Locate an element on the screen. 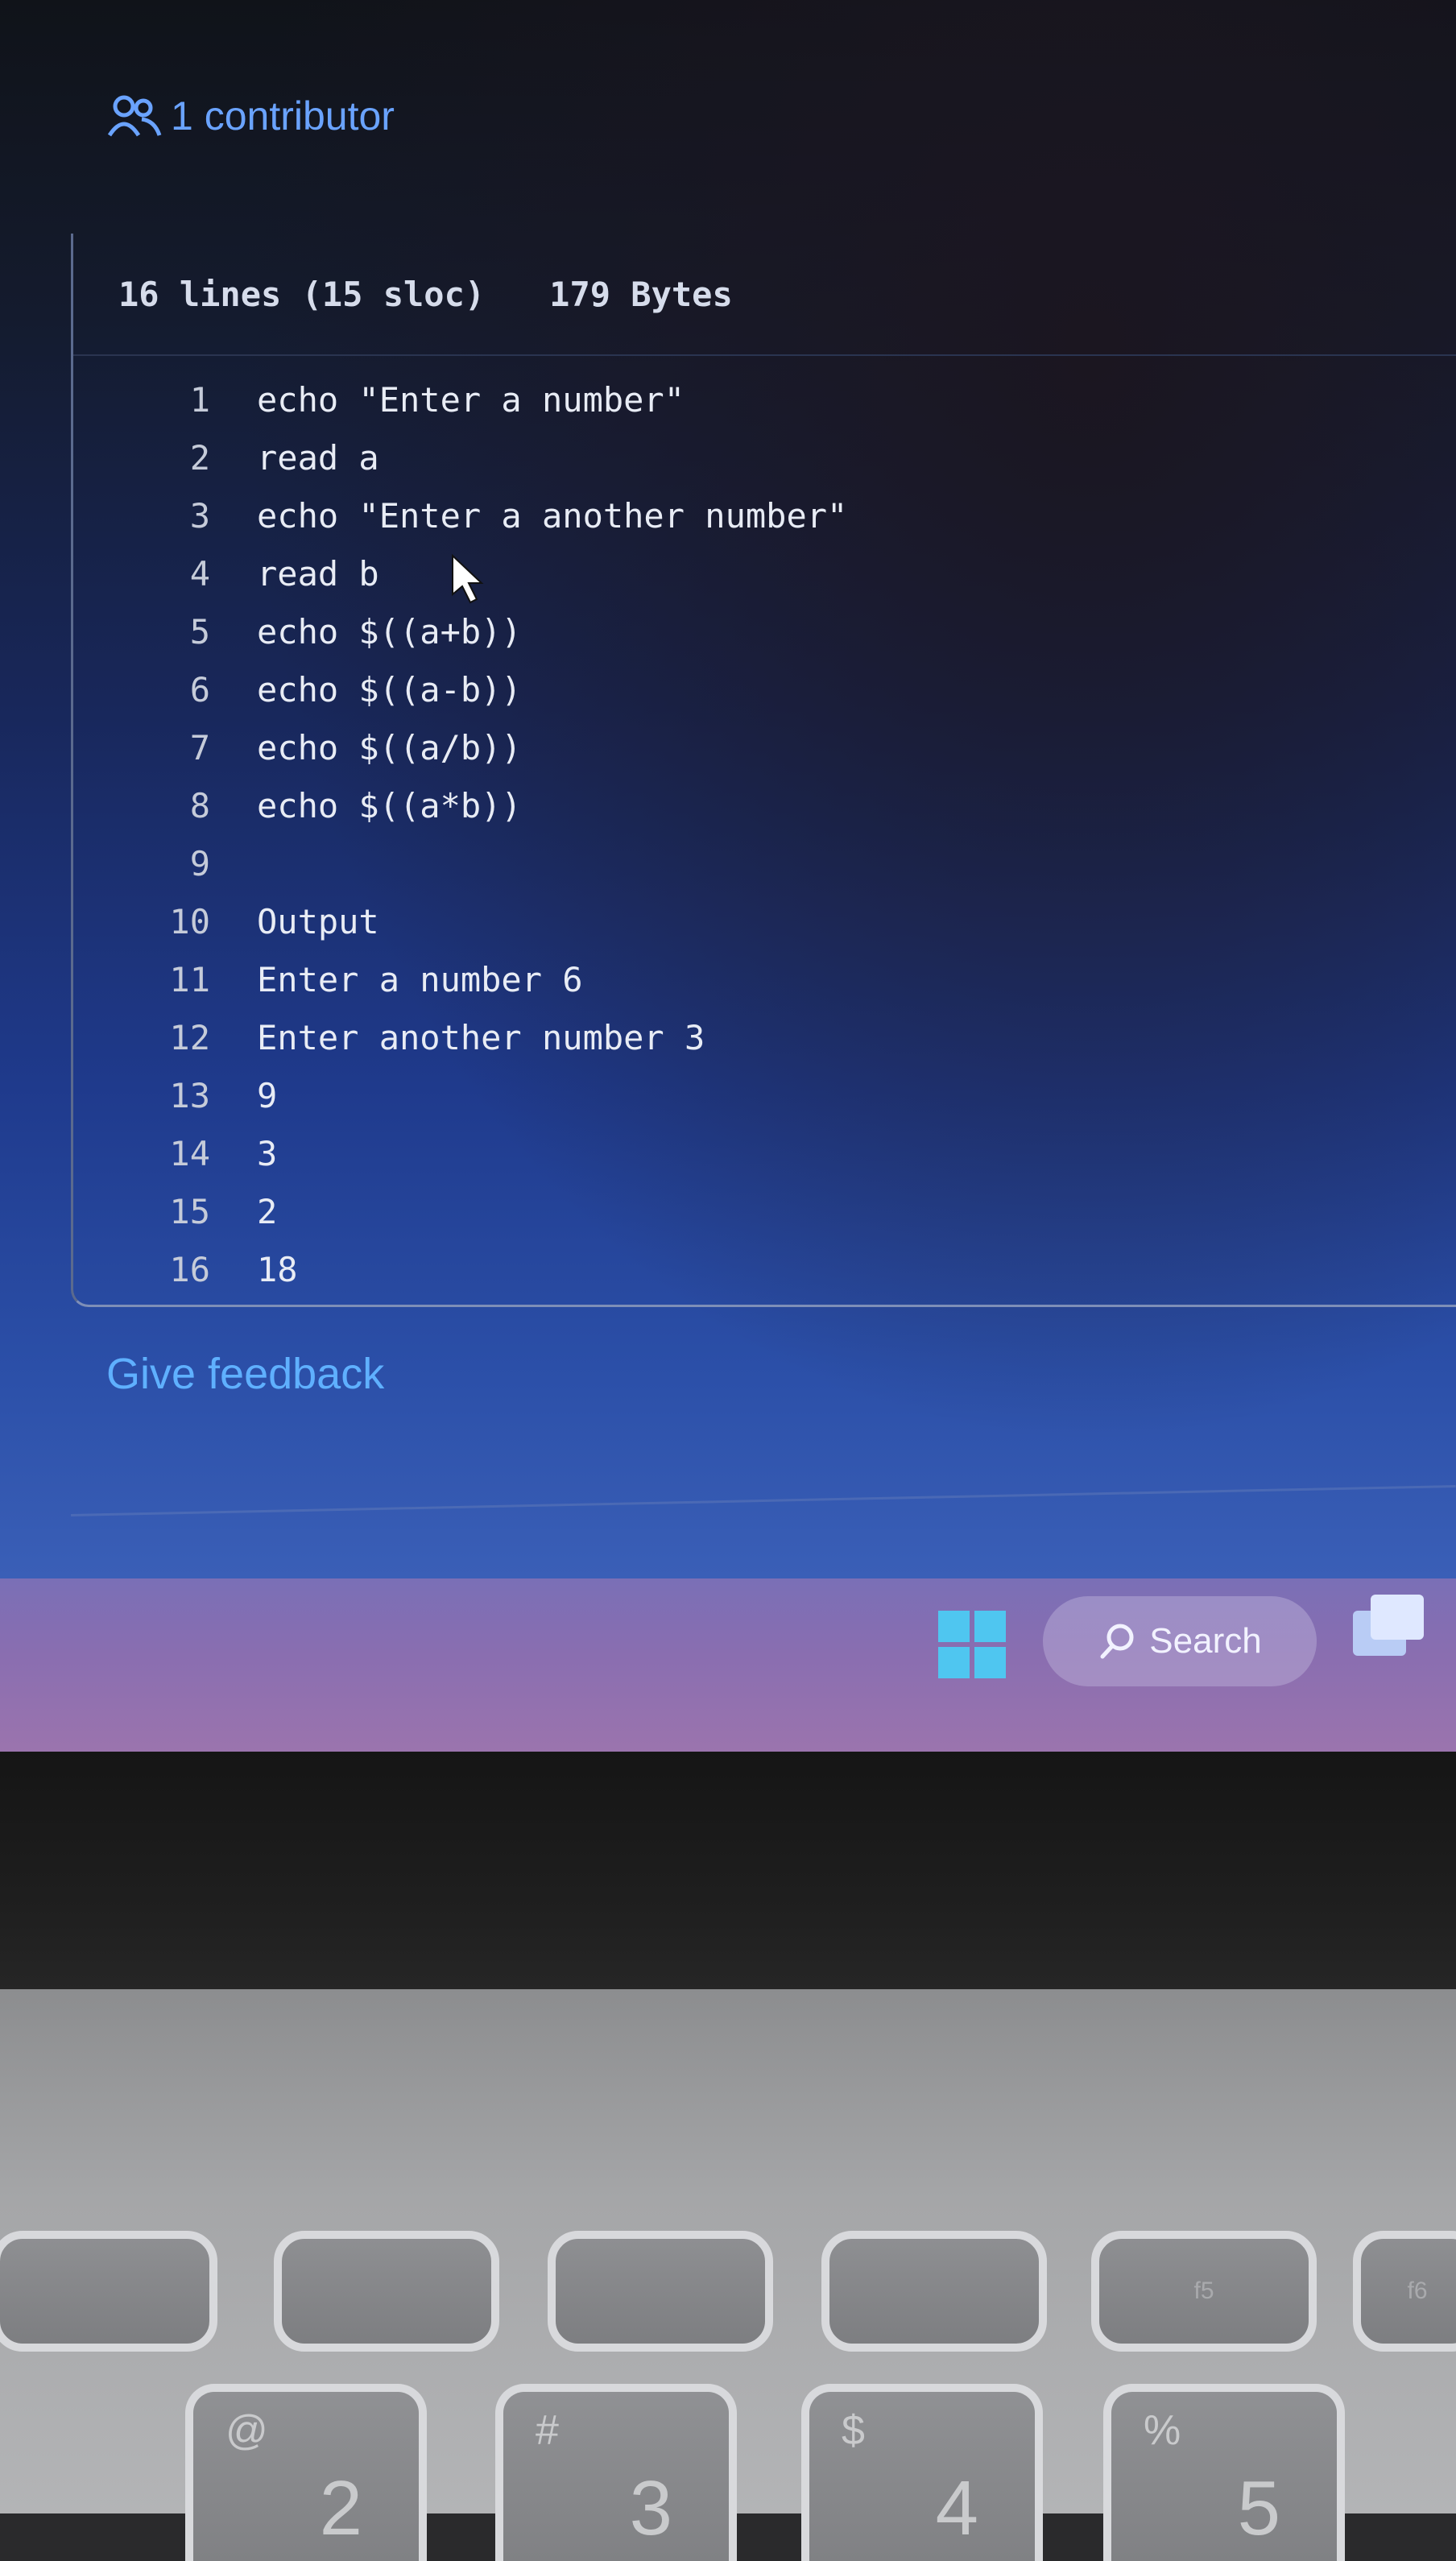 Image resolution: width=1456 pixels, height=2561 pixels. line-number: 10 is located at coordinates (165, 921).